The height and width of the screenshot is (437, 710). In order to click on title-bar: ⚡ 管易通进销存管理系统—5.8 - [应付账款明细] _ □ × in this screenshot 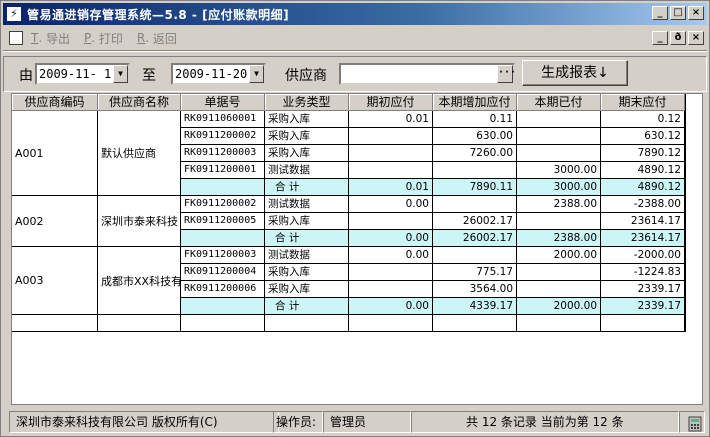, I will do `click(355, 14)`.